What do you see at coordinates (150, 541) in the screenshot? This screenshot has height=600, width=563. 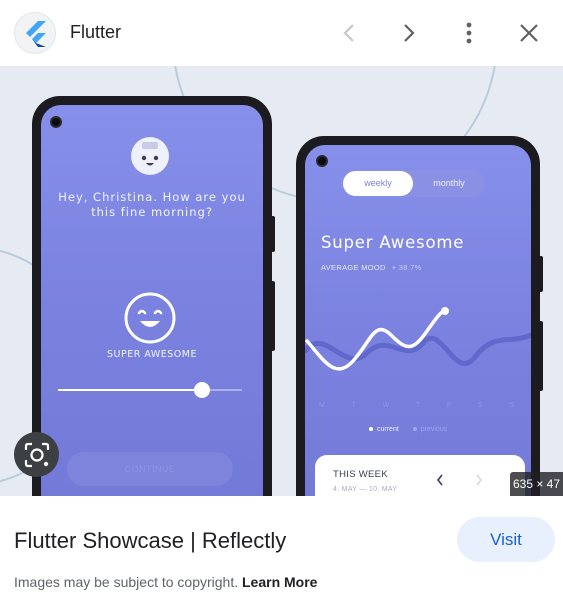 I see `result-title: Flutter Showcase | Reflectly` at bounding box center [150, 541].